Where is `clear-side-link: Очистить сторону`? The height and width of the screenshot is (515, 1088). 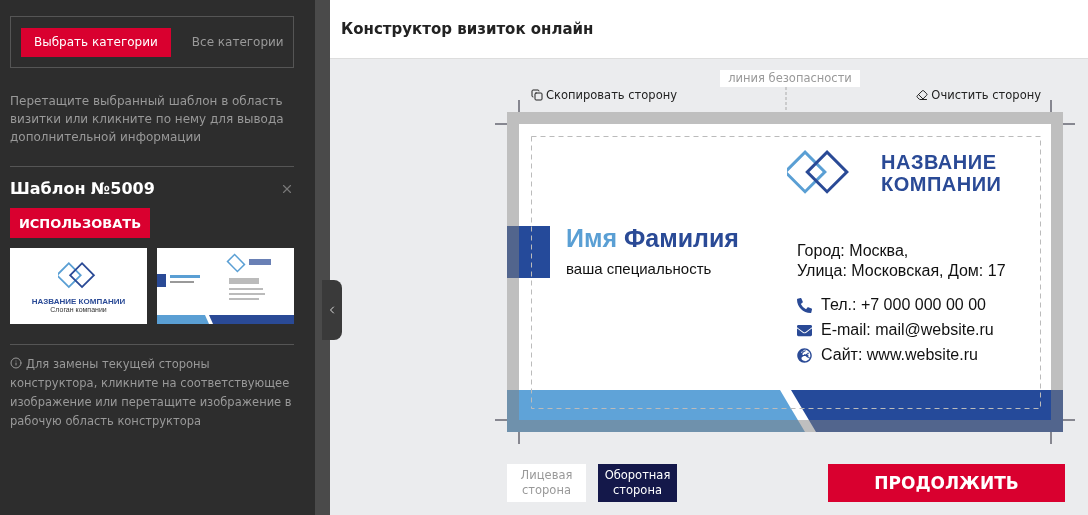
clear-side-link: Очистить сторону is located at coordinates (978, 95).